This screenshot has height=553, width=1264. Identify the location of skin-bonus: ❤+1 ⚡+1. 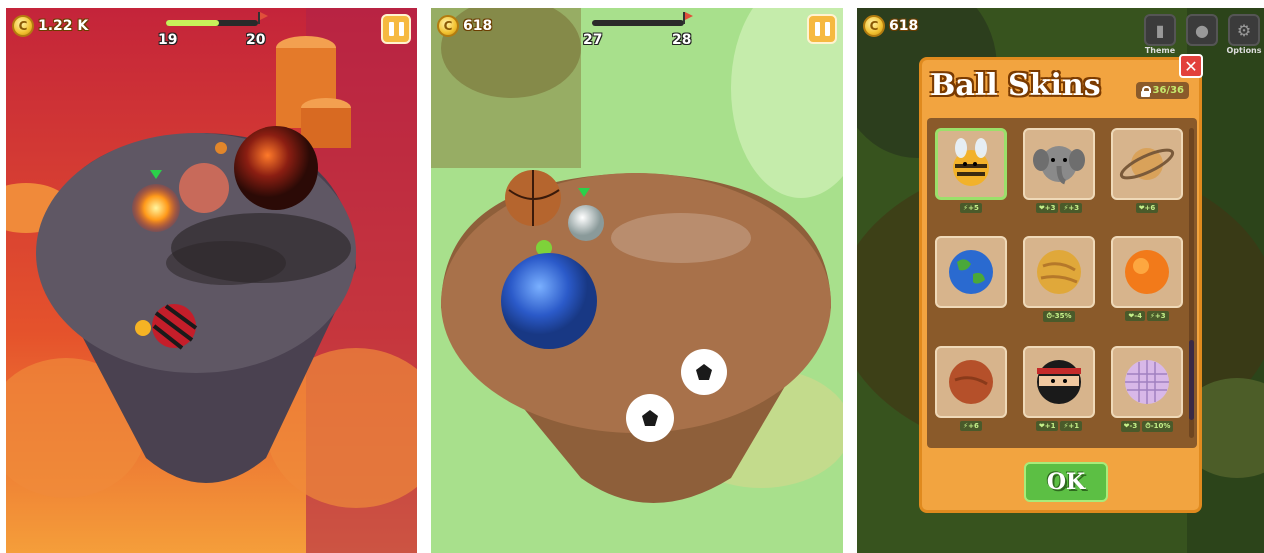
(1059, 426).